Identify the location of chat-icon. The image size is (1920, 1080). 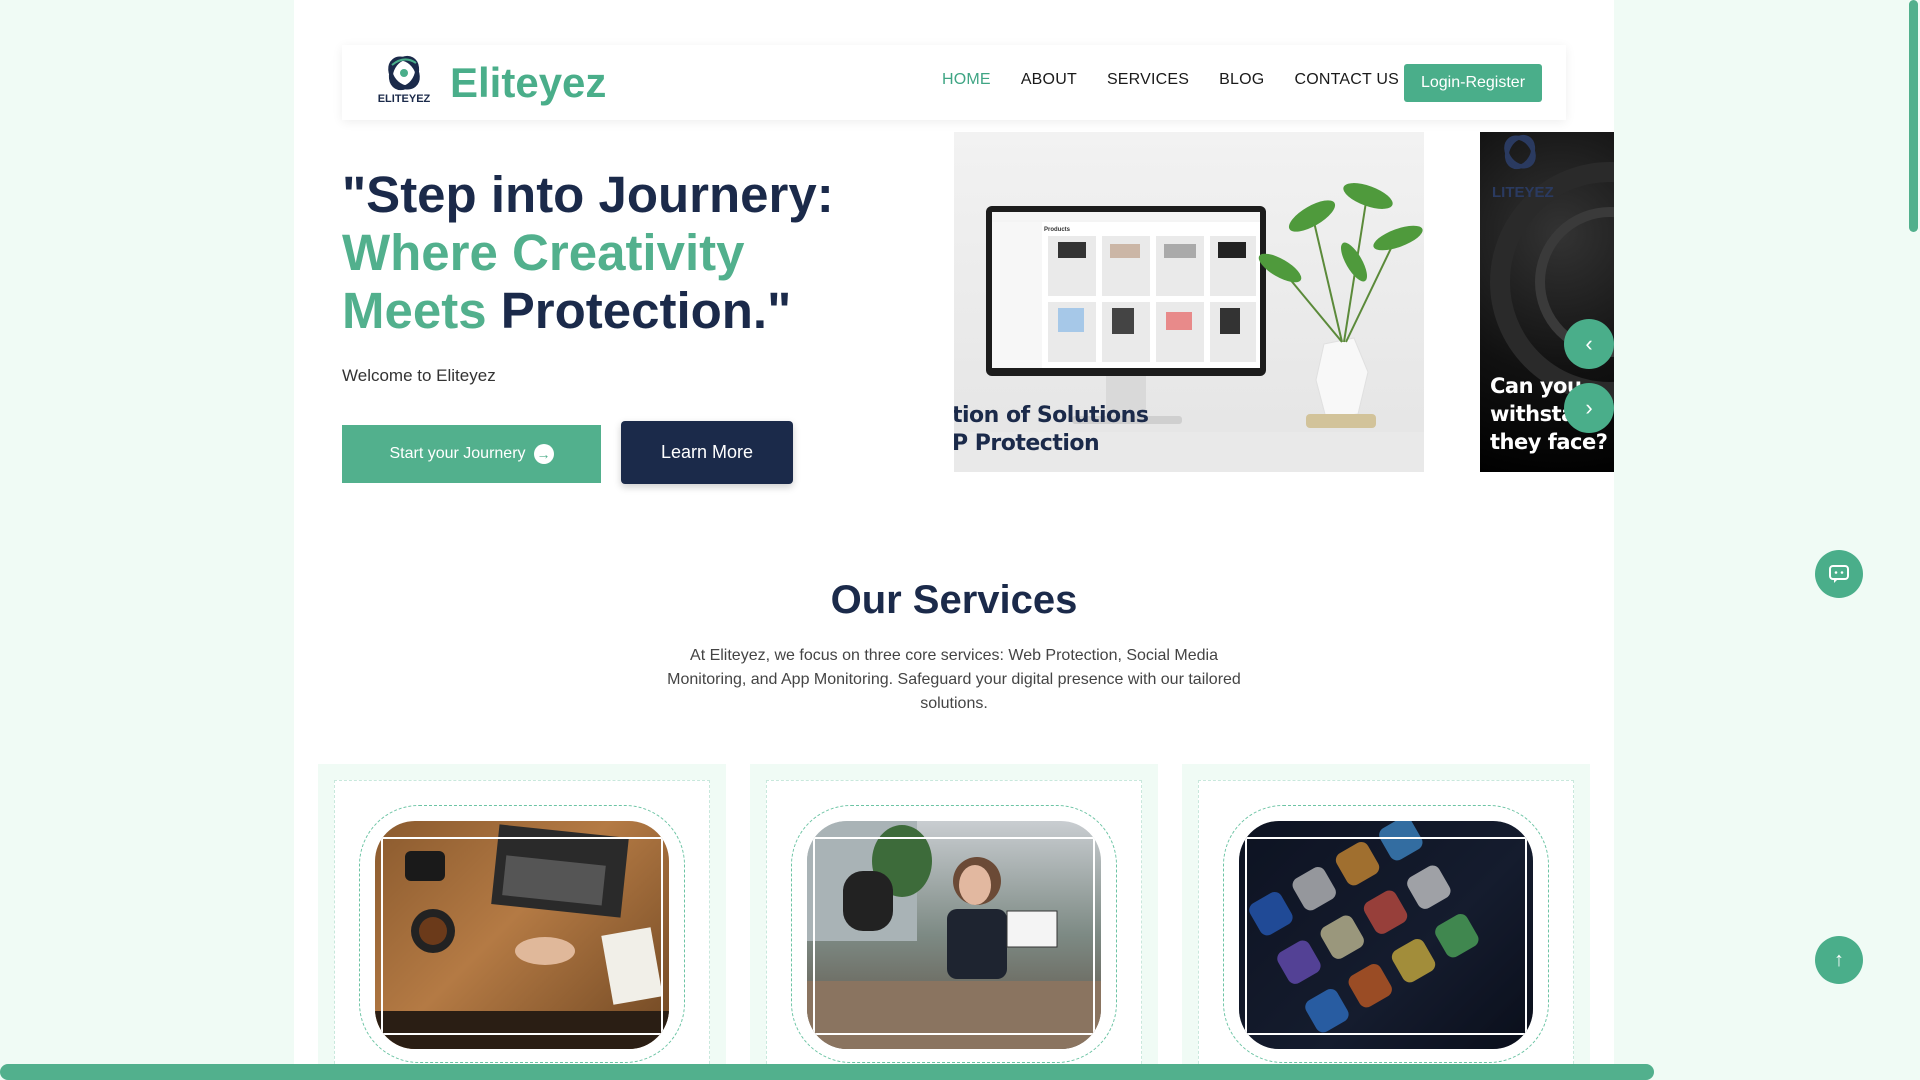
(1839, 574).